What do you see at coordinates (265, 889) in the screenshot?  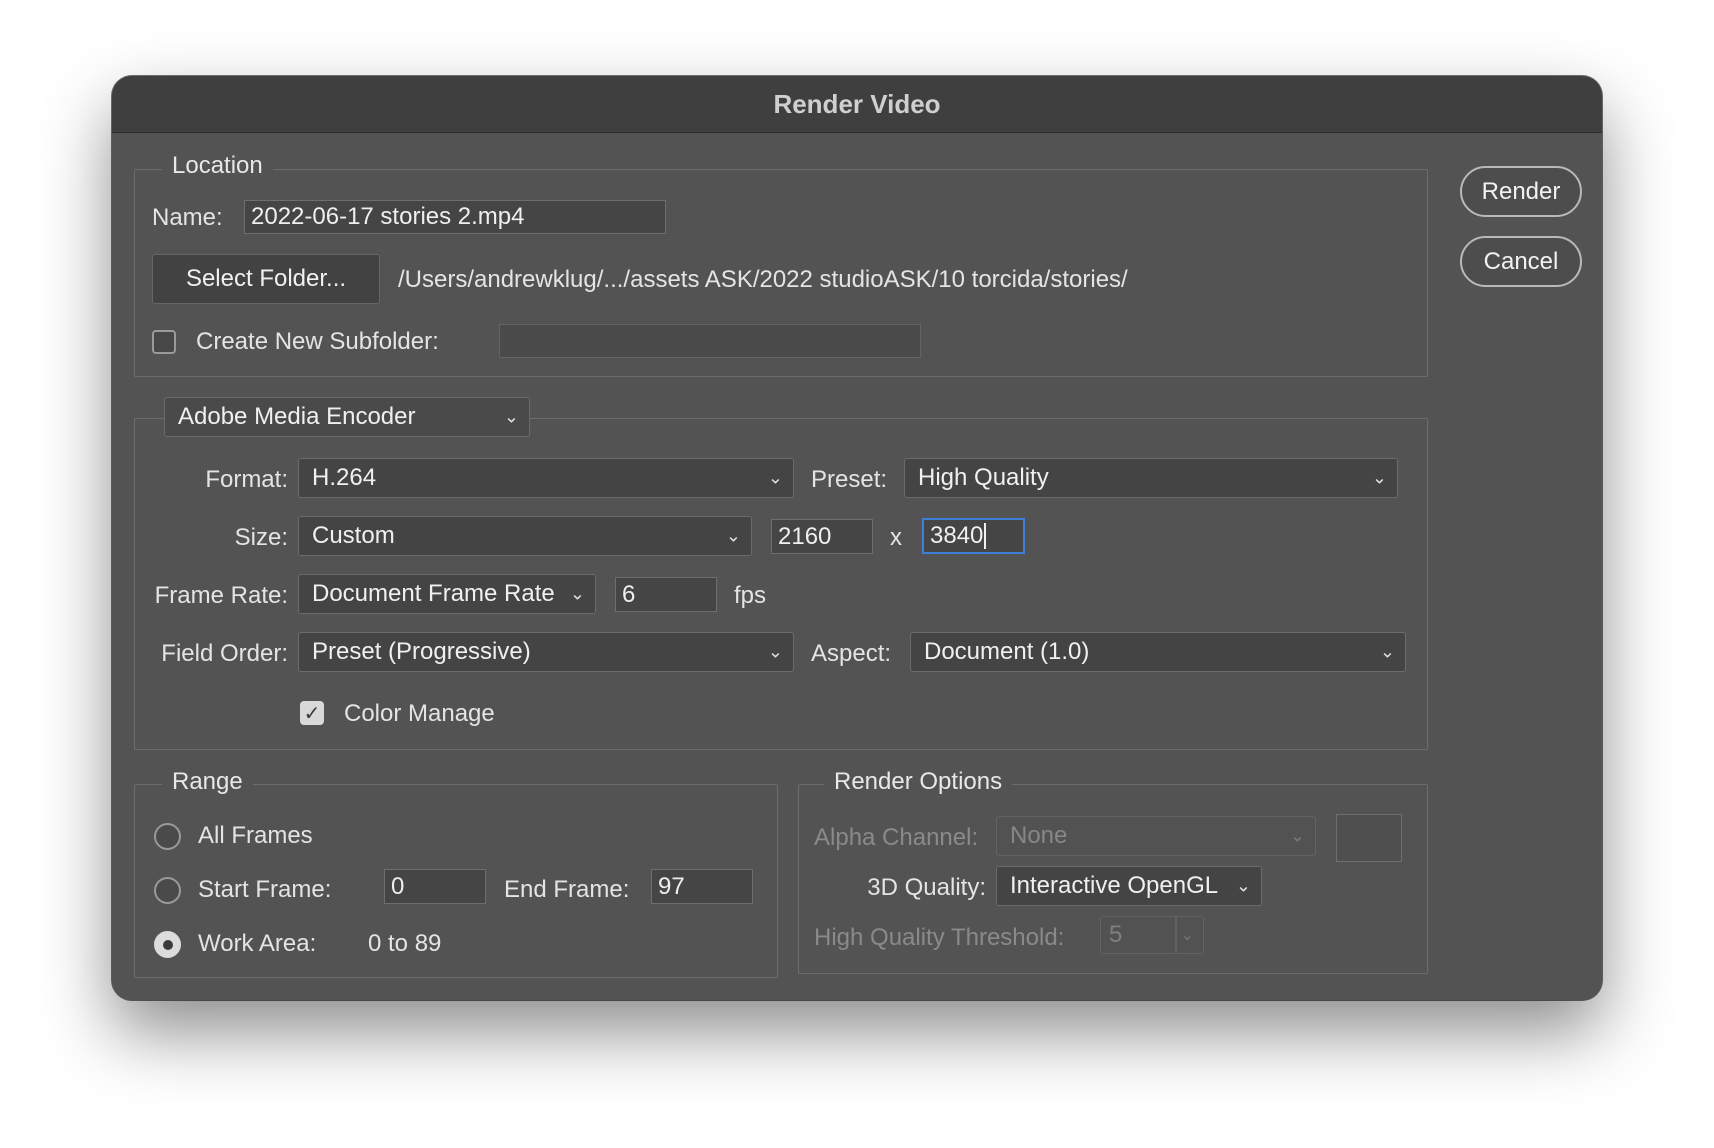 I see `start-frame-label: Start Frame:` at bounding box center [265, 889].